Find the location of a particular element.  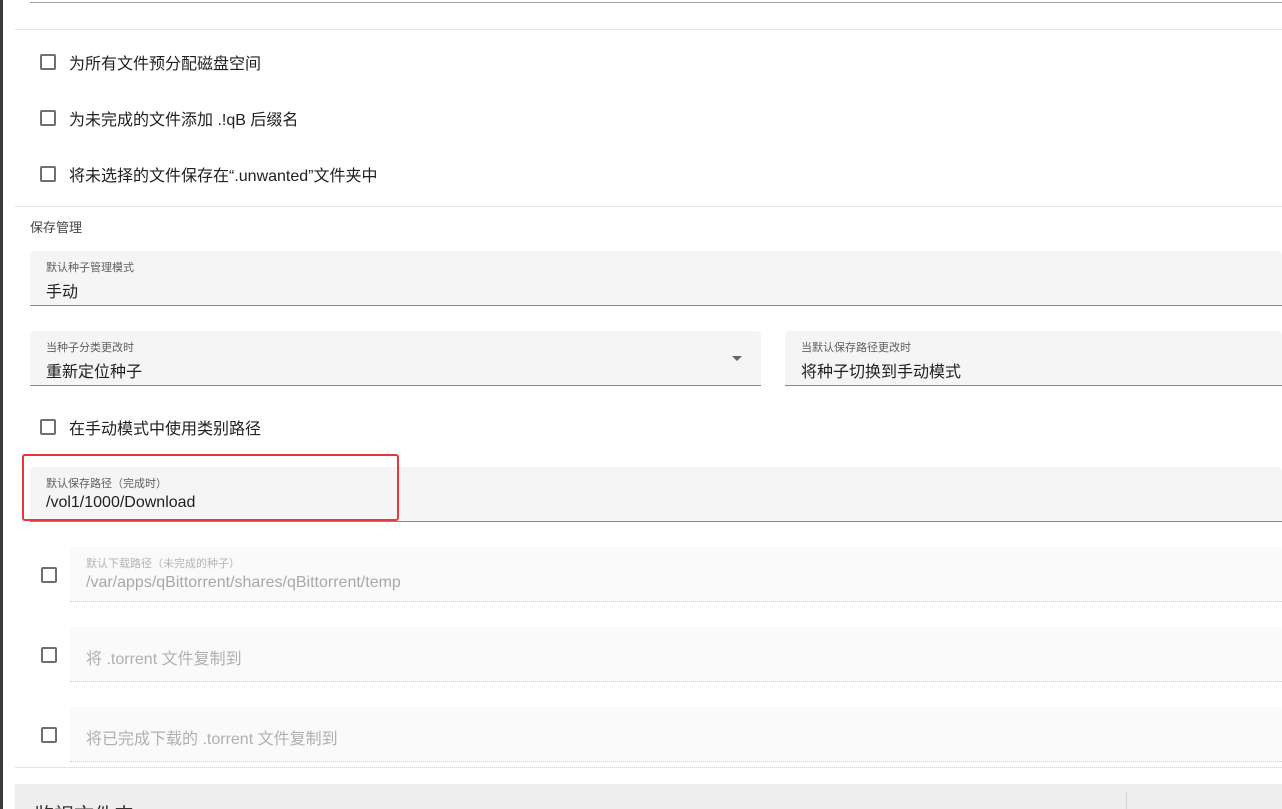

checkbox-row-unwanted-folder: 将未选择的文件保存在“.unwanted”文件夹中 is located at coordinates (209, 174).